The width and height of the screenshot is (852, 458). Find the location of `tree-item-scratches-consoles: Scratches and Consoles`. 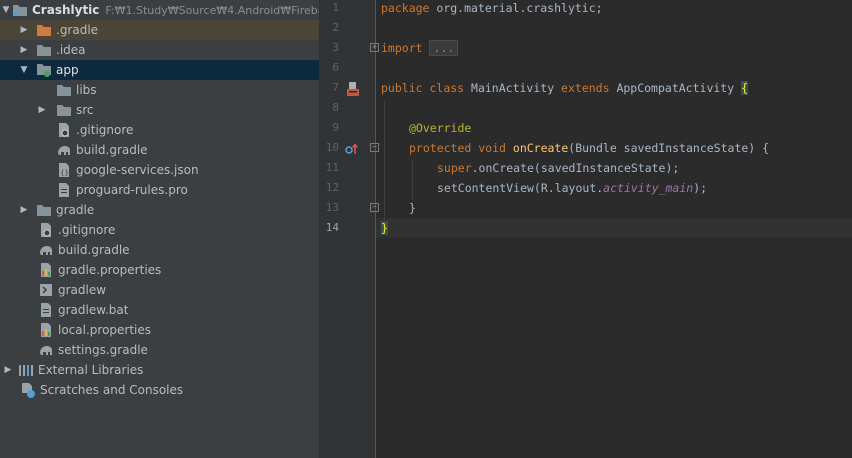

tree-item-scratches-consoles: Scratches and Consoles is located at coordinates (159, 390).